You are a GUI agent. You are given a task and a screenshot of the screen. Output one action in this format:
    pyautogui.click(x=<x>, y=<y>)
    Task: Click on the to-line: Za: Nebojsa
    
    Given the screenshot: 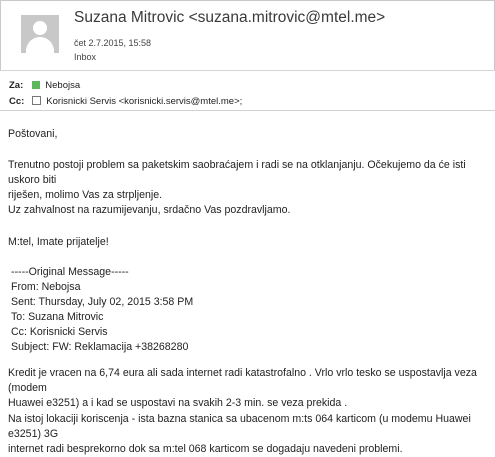 What is the action you would take?
    pyautogui.click(x=44, y=85)
    